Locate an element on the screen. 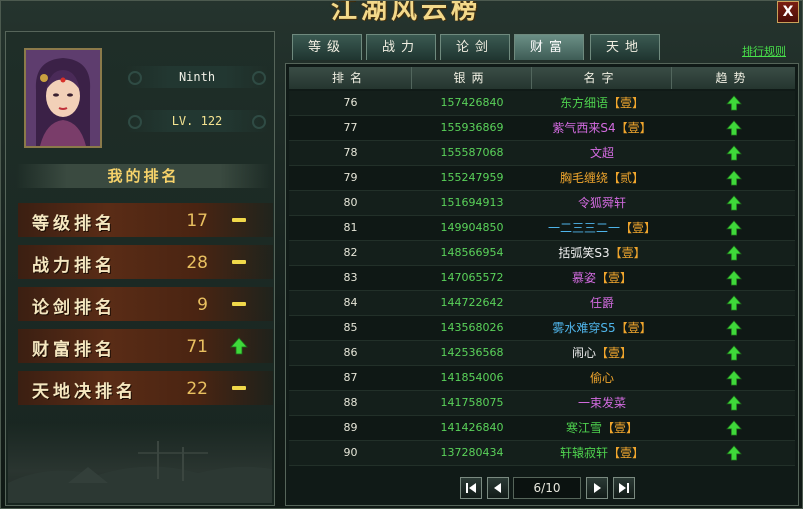 The image size is (803, 509). name-cell: 文超 is located at coordinates (602, 153).